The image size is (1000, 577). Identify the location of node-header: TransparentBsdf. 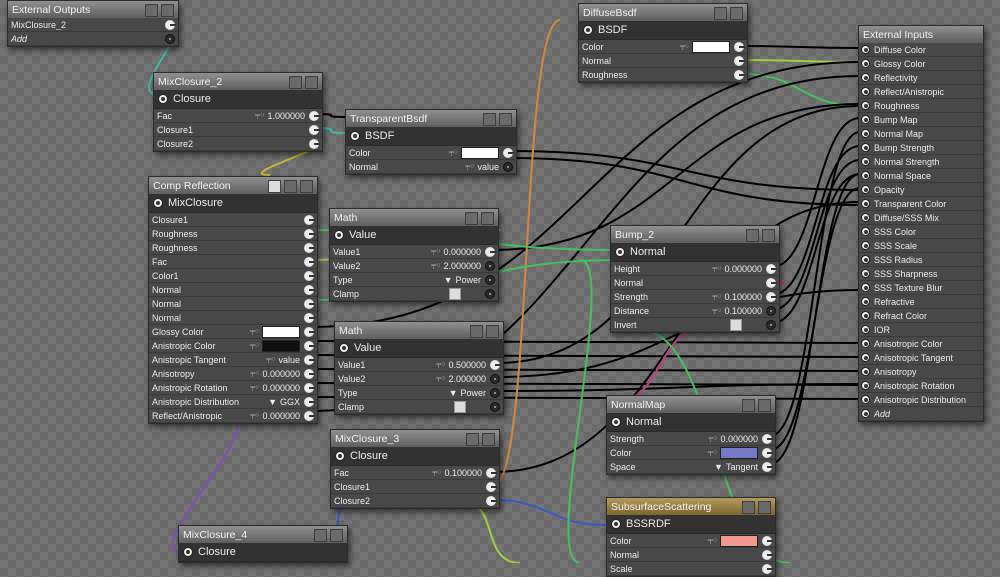
(431, 118).